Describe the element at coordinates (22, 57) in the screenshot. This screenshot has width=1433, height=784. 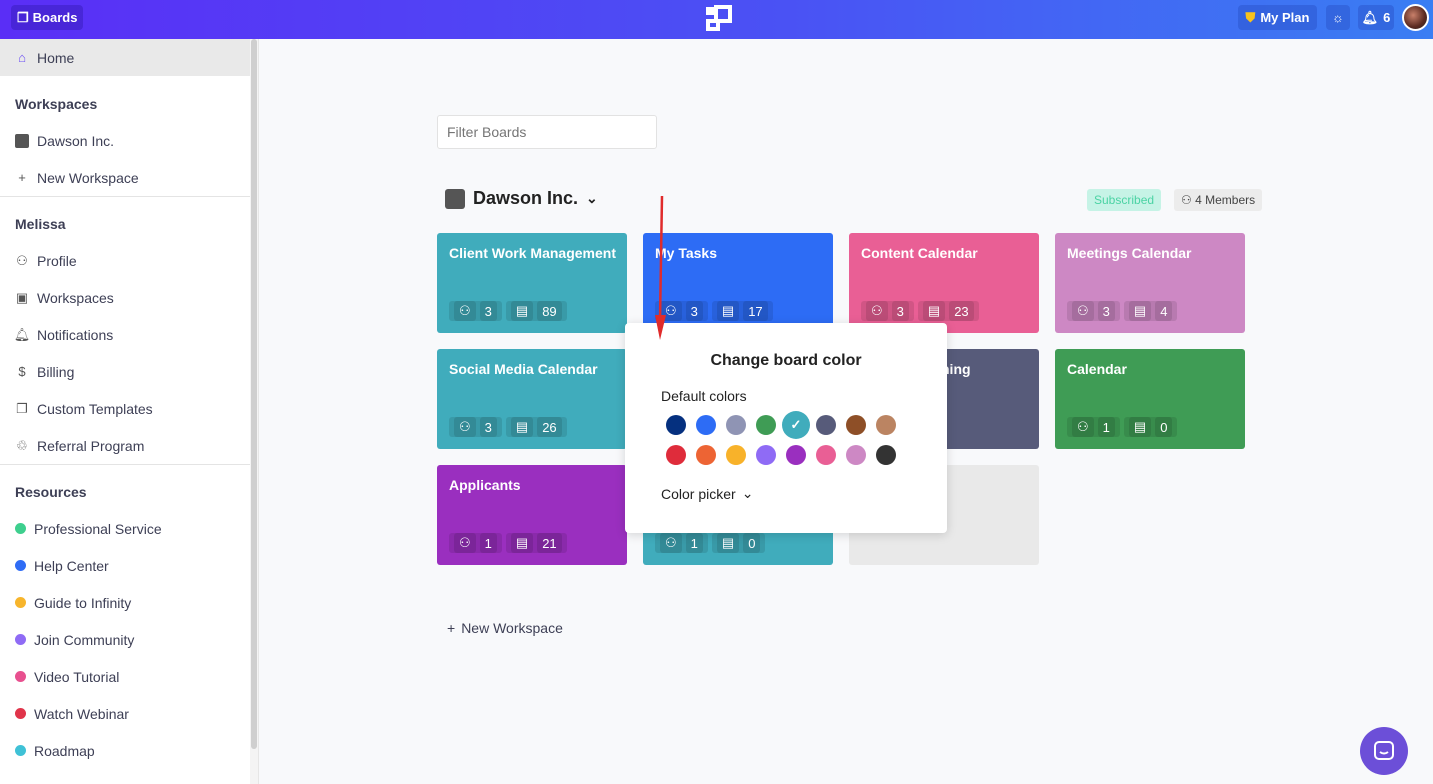
I see `home-icon: ⌂` at that location.